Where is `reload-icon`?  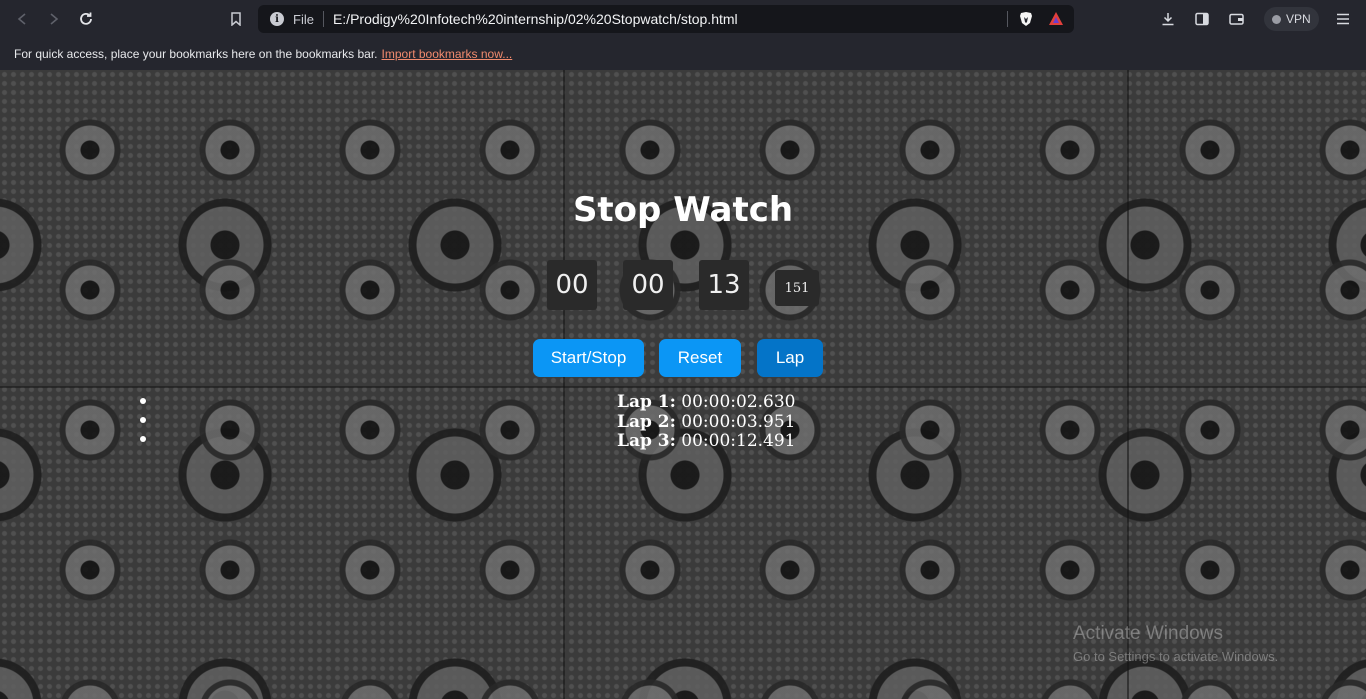
reload-icon is located at coordinates (86, 18).